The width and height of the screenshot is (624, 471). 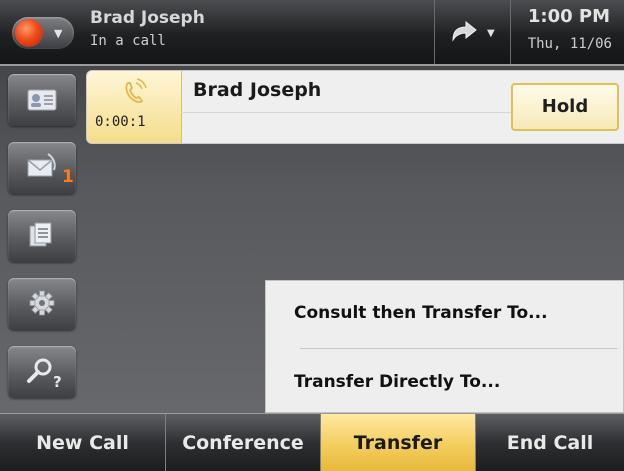 I want to click on clock-time: 1:00 PM, so click(x=568, y=16).